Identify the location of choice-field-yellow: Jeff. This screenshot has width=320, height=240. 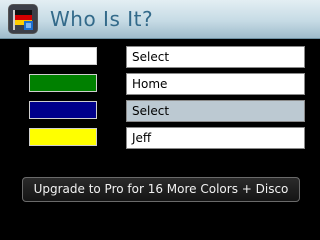
(215, 138).